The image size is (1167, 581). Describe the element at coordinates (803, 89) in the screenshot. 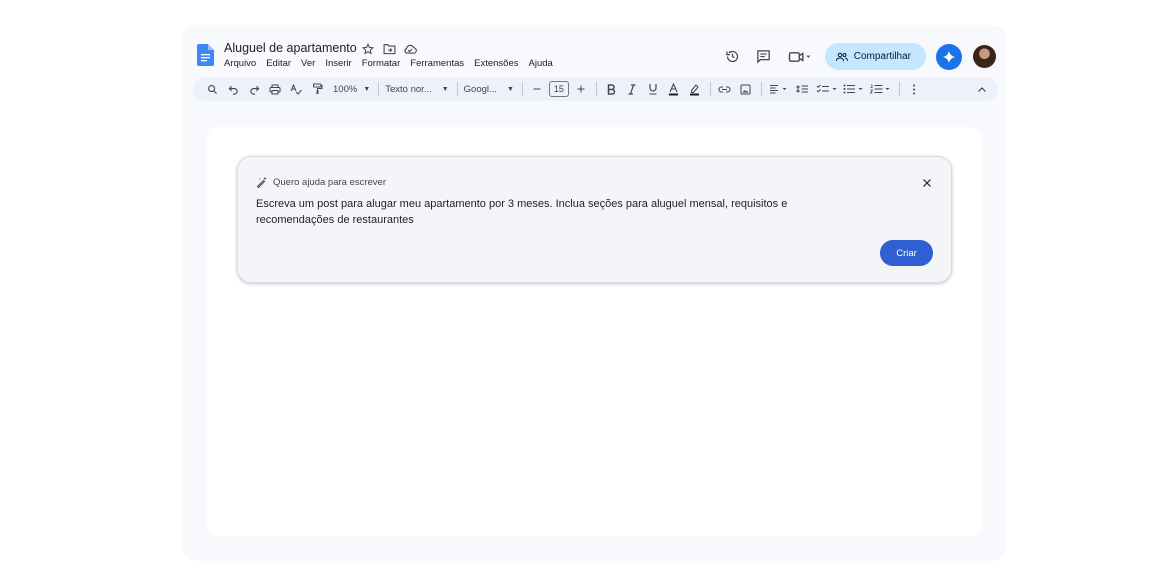

I see `line-spacing-icon` at that location.